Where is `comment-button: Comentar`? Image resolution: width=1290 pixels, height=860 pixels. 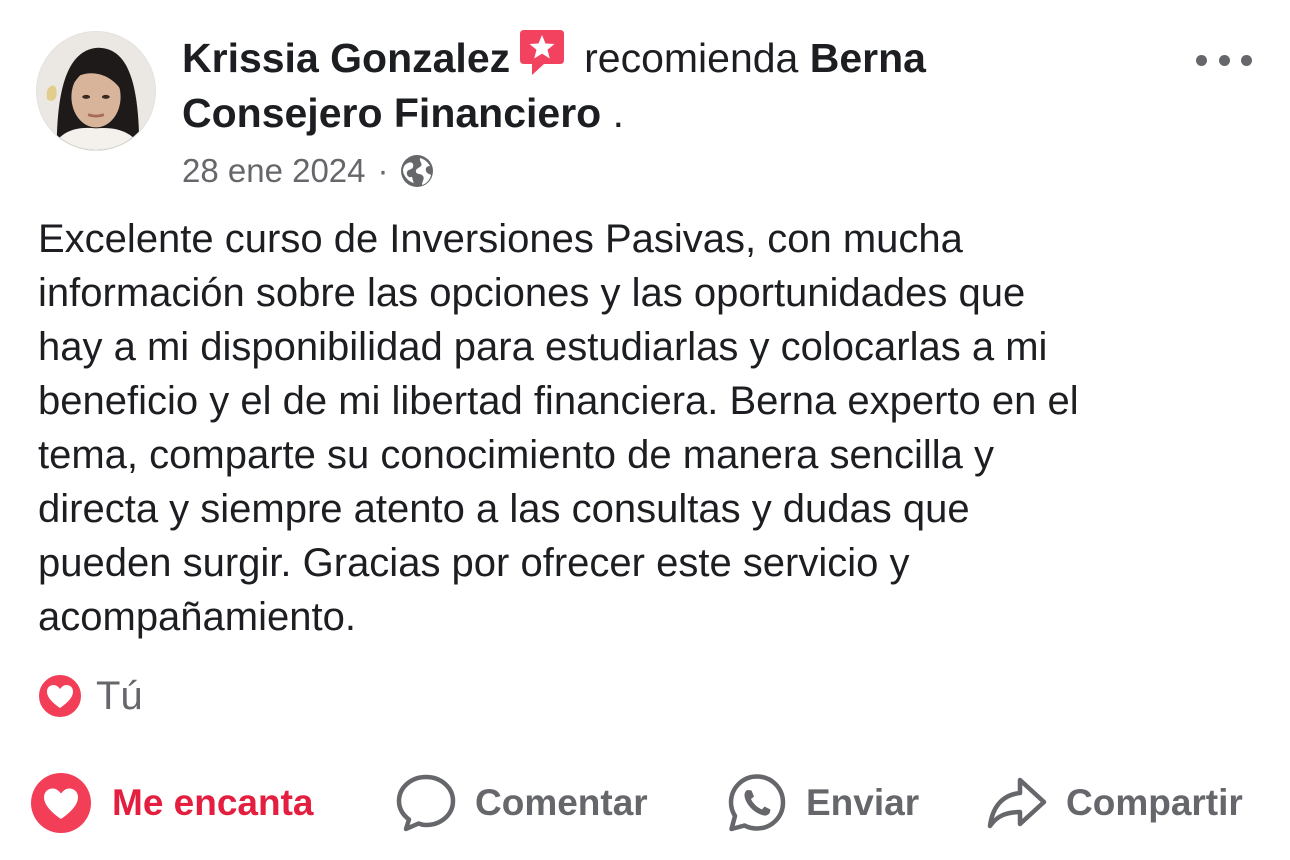 comment-button: Comentar is located at coordinates (521, 803).